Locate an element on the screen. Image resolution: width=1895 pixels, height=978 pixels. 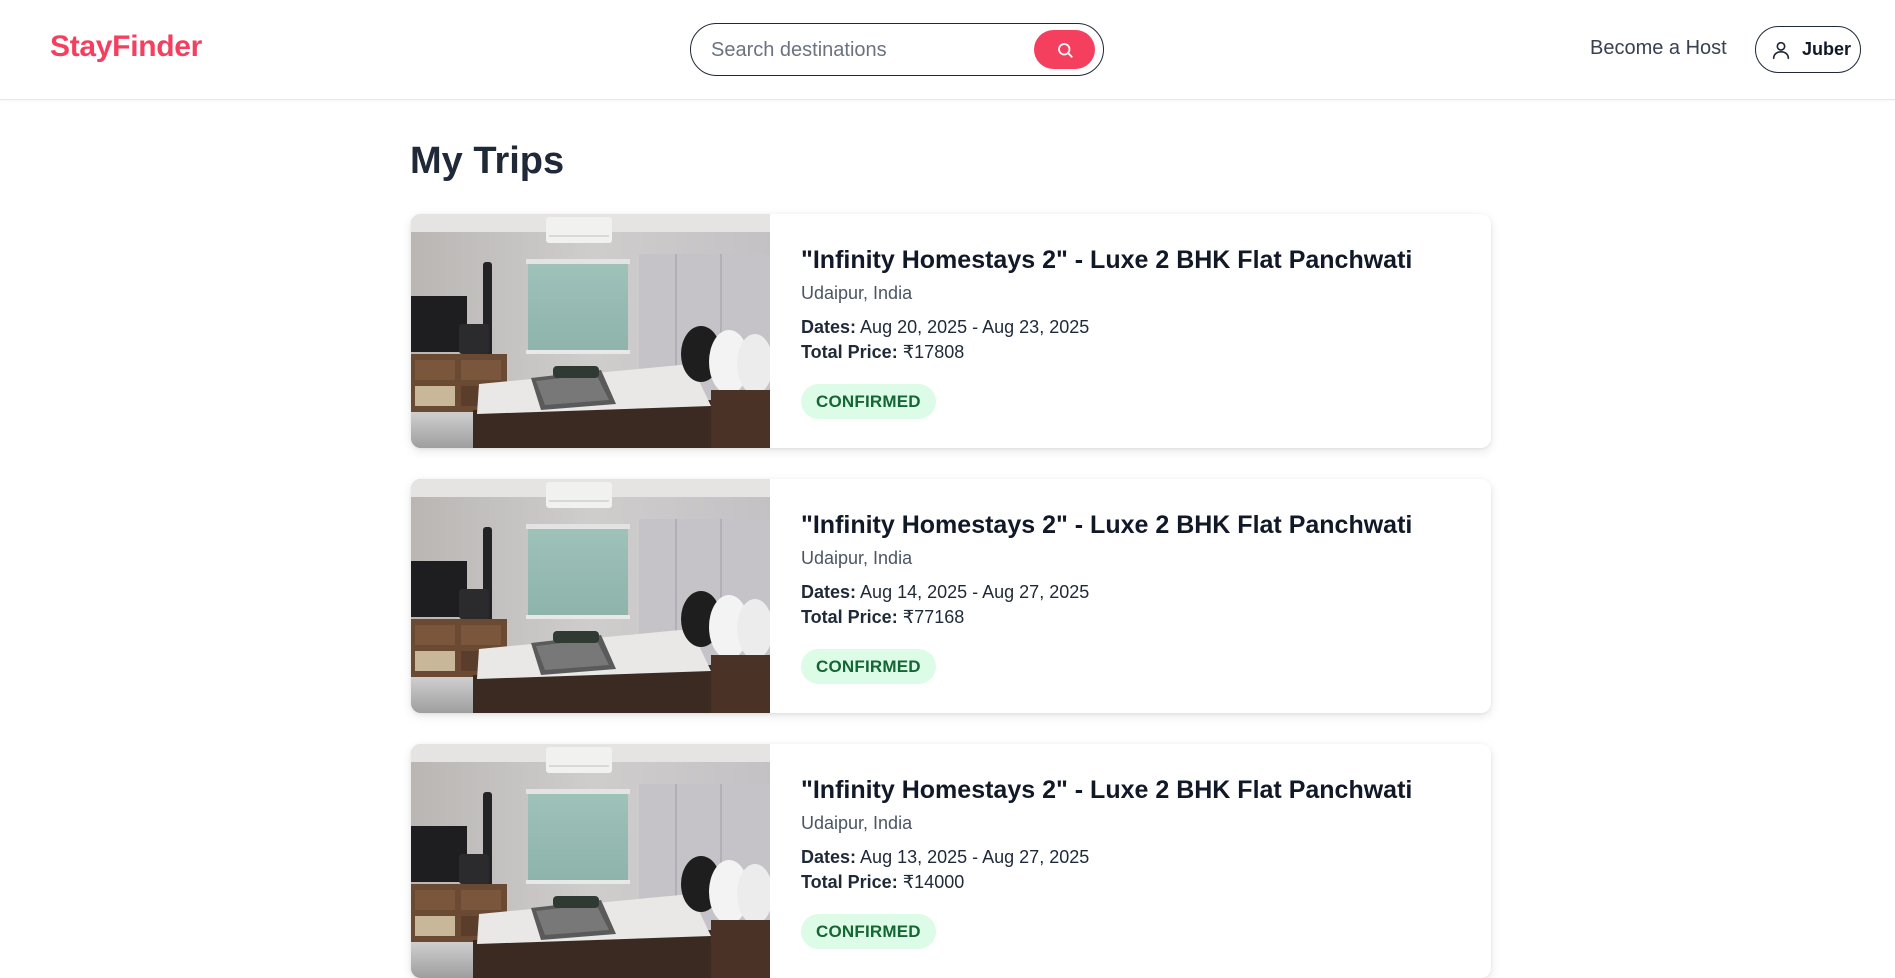
trip-price: Total Price: ₹14000 is located at coordinates (882, 882).